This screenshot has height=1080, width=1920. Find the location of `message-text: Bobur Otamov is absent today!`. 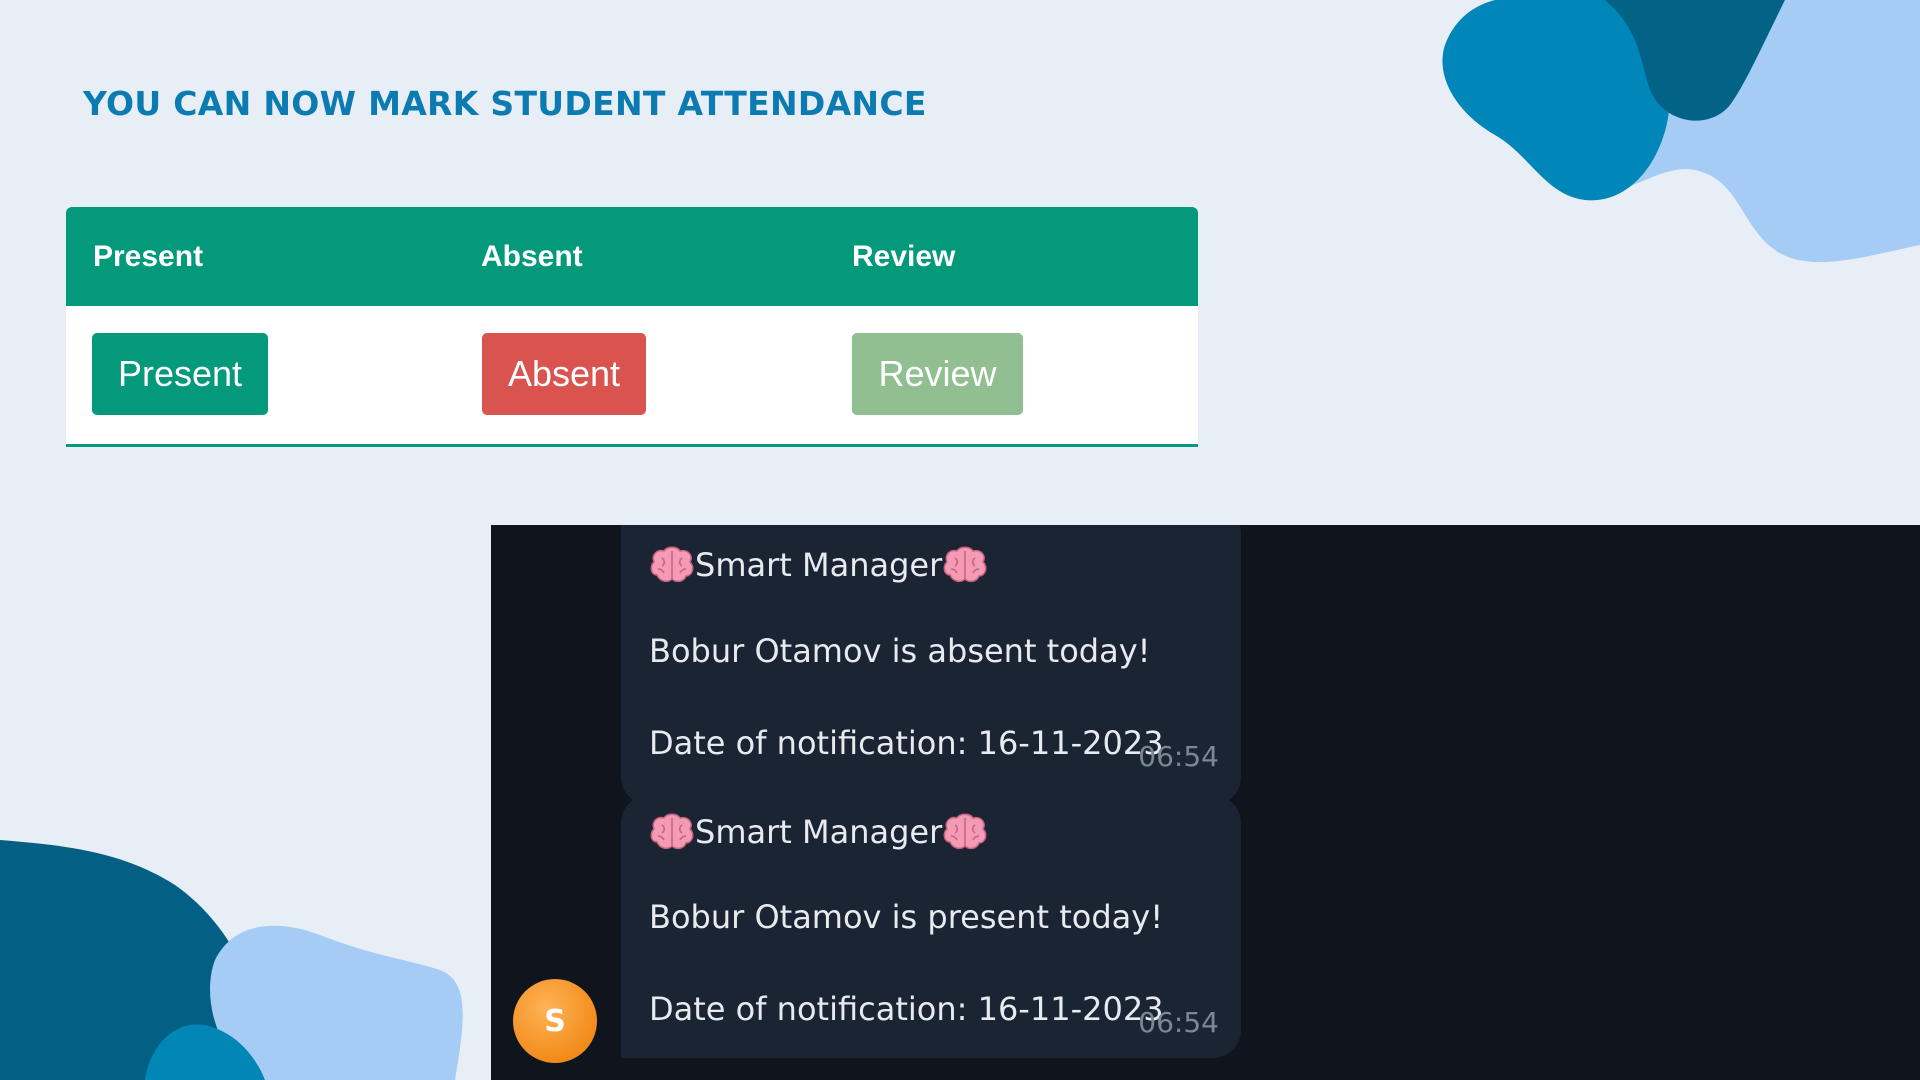

message-text: Bobur Otamov is absent today! is located at coordinates (900, 651).